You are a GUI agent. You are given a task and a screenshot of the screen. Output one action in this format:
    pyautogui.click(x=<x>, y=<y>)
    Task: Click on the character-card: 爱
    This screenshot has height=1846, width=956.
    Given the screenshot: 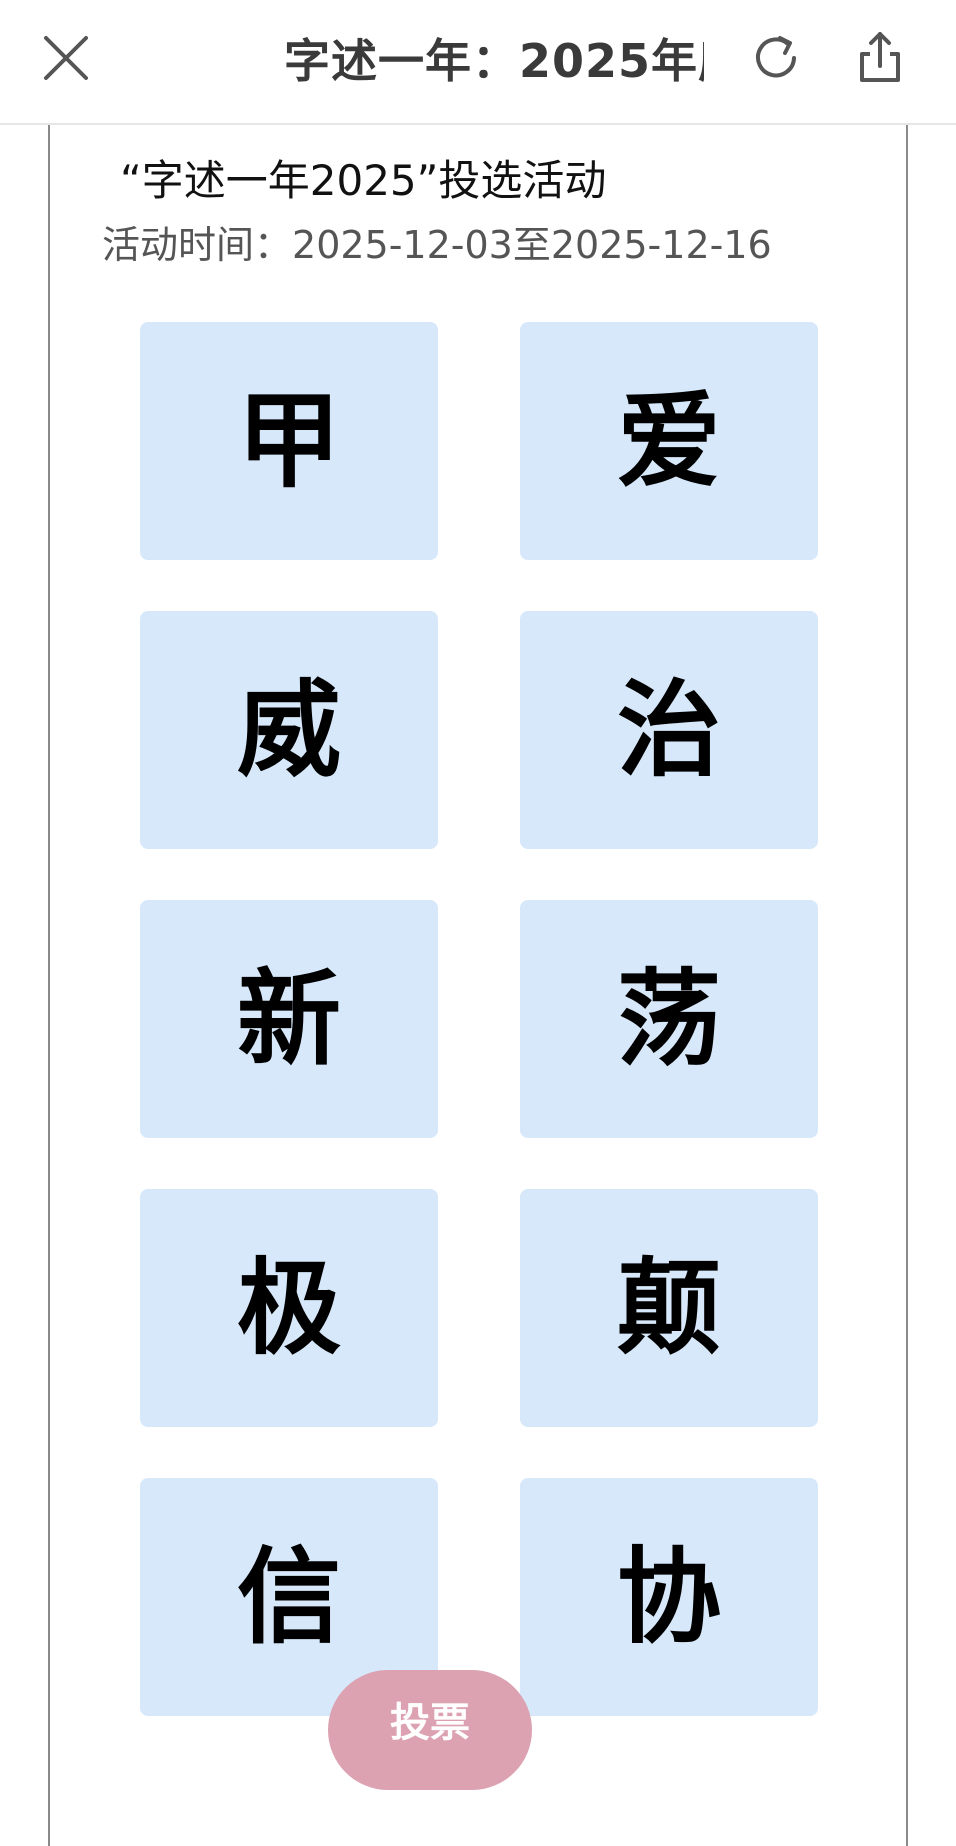 What is the action you would take?
    pyautogui.click(x=669, y=441)
    